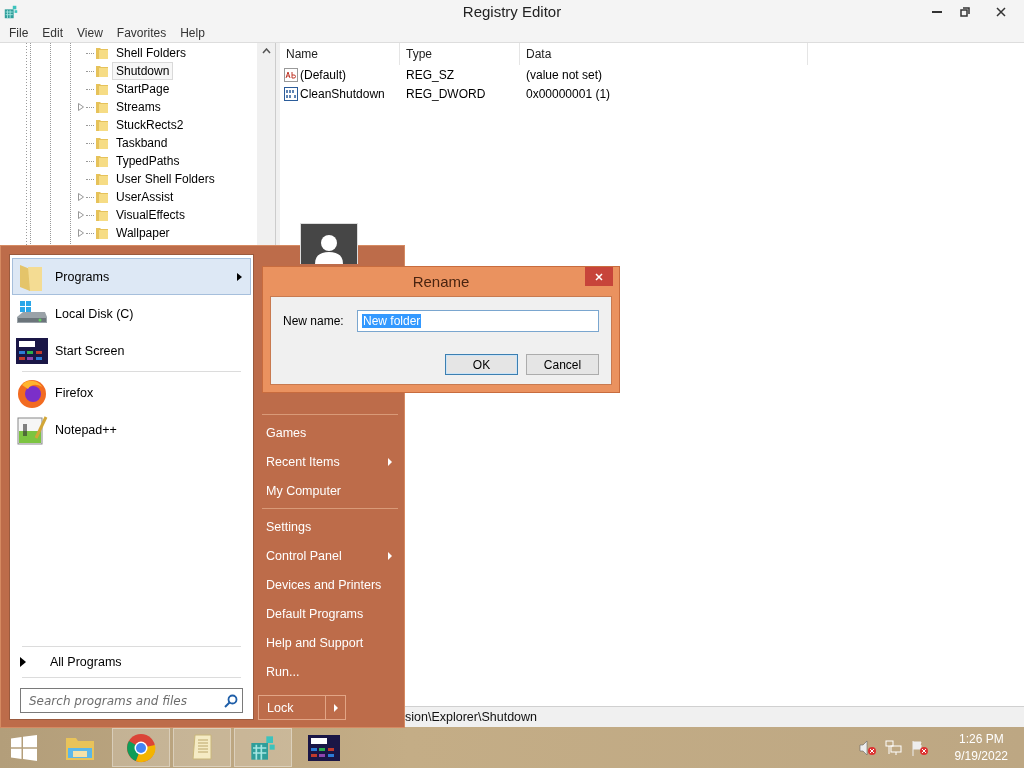 This screenshot has width=1024, height=768. Describe the element at coordinates (131, 662) in the screenshot. I see `all-programs-item: All Programs` at that location.